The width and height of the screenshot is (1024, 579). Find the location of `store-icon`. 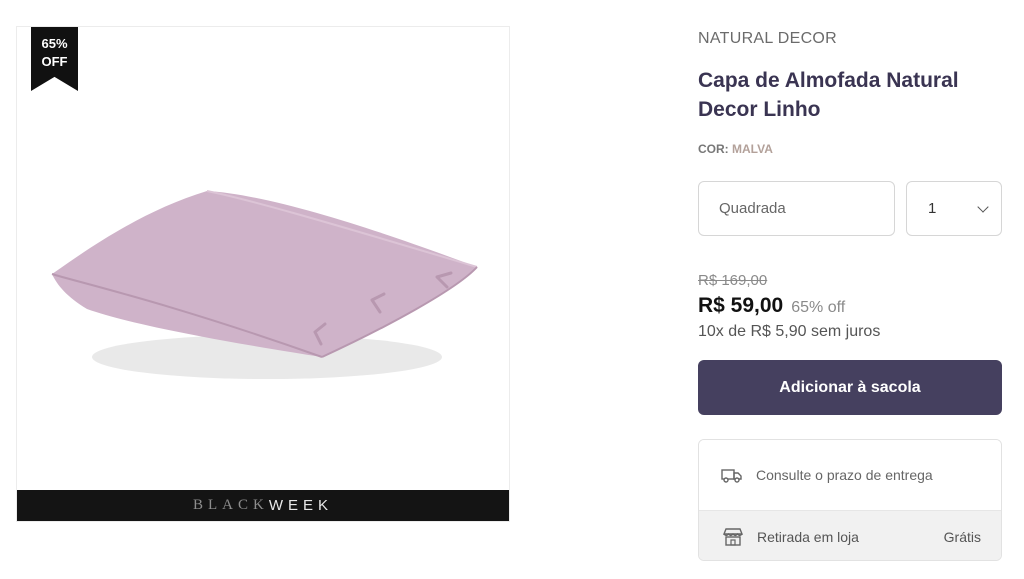

store-icon is located at coordinates (733, 537).